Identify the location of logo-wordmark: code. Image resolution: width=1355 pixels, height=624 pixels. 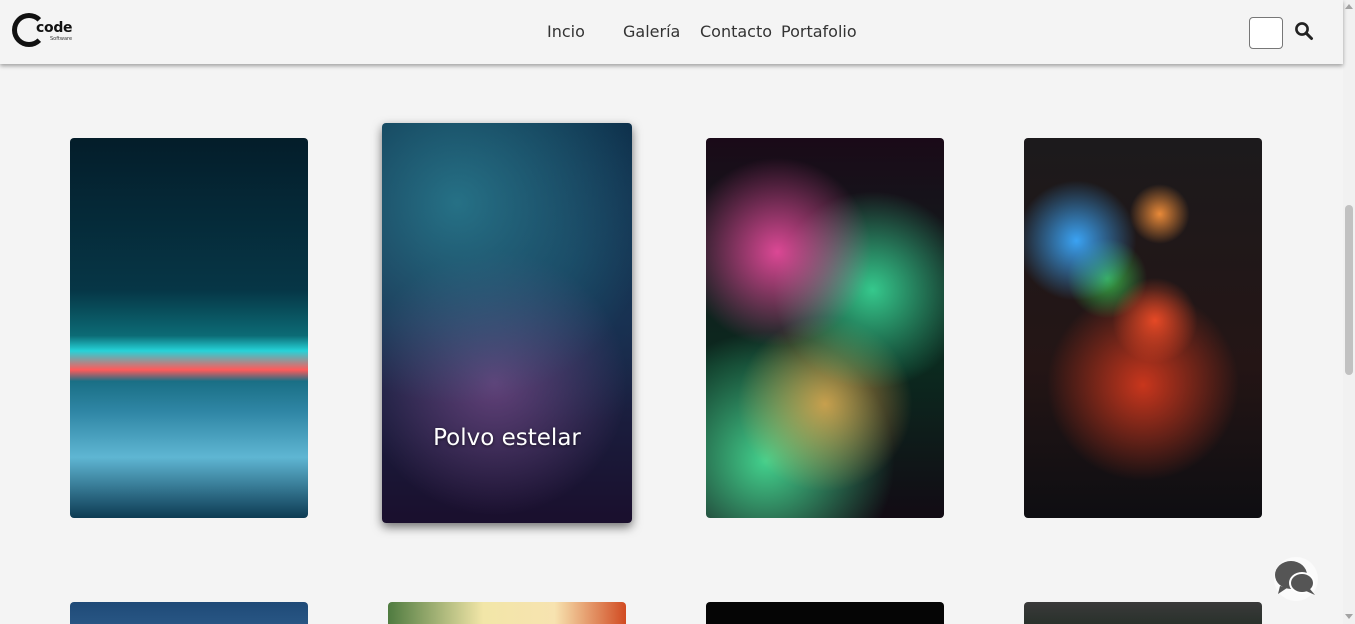
(54, 28).